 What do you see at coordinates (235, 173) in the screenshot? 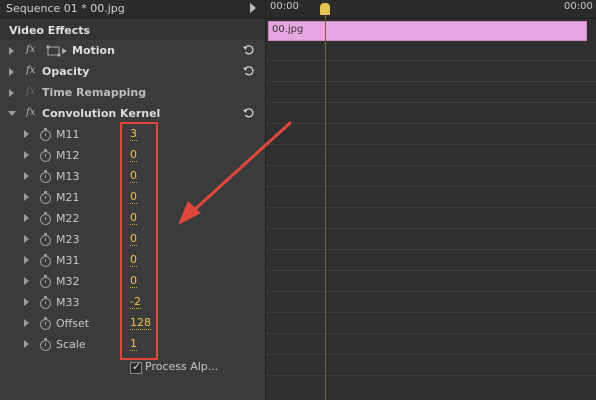
I see `annotation-arrow` at bounding box center [235, 173].